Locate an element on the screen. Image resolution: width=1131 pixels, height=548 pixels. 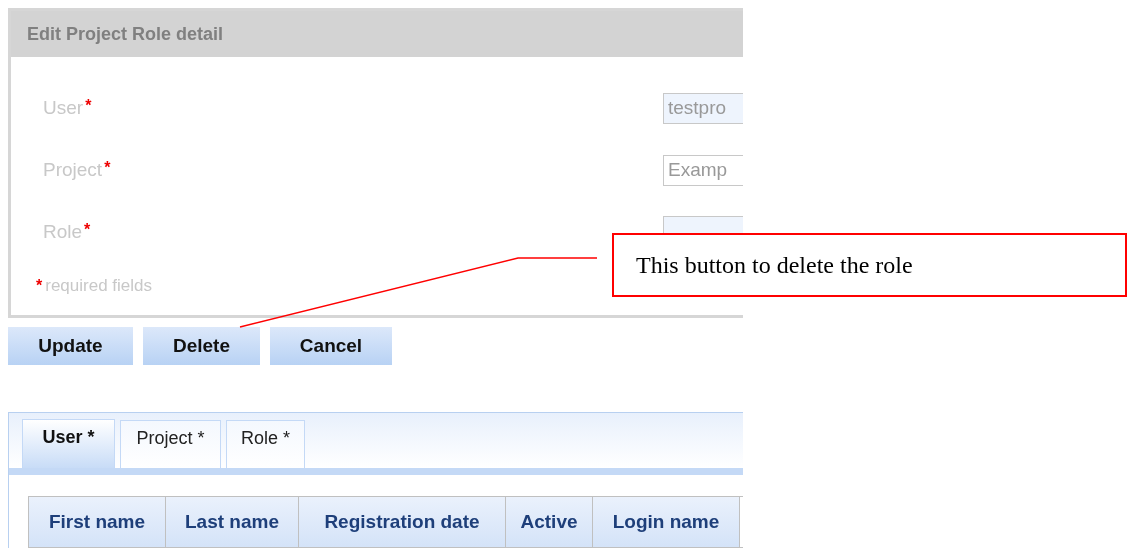
tab: Project * is located at coordinates (170, 444).